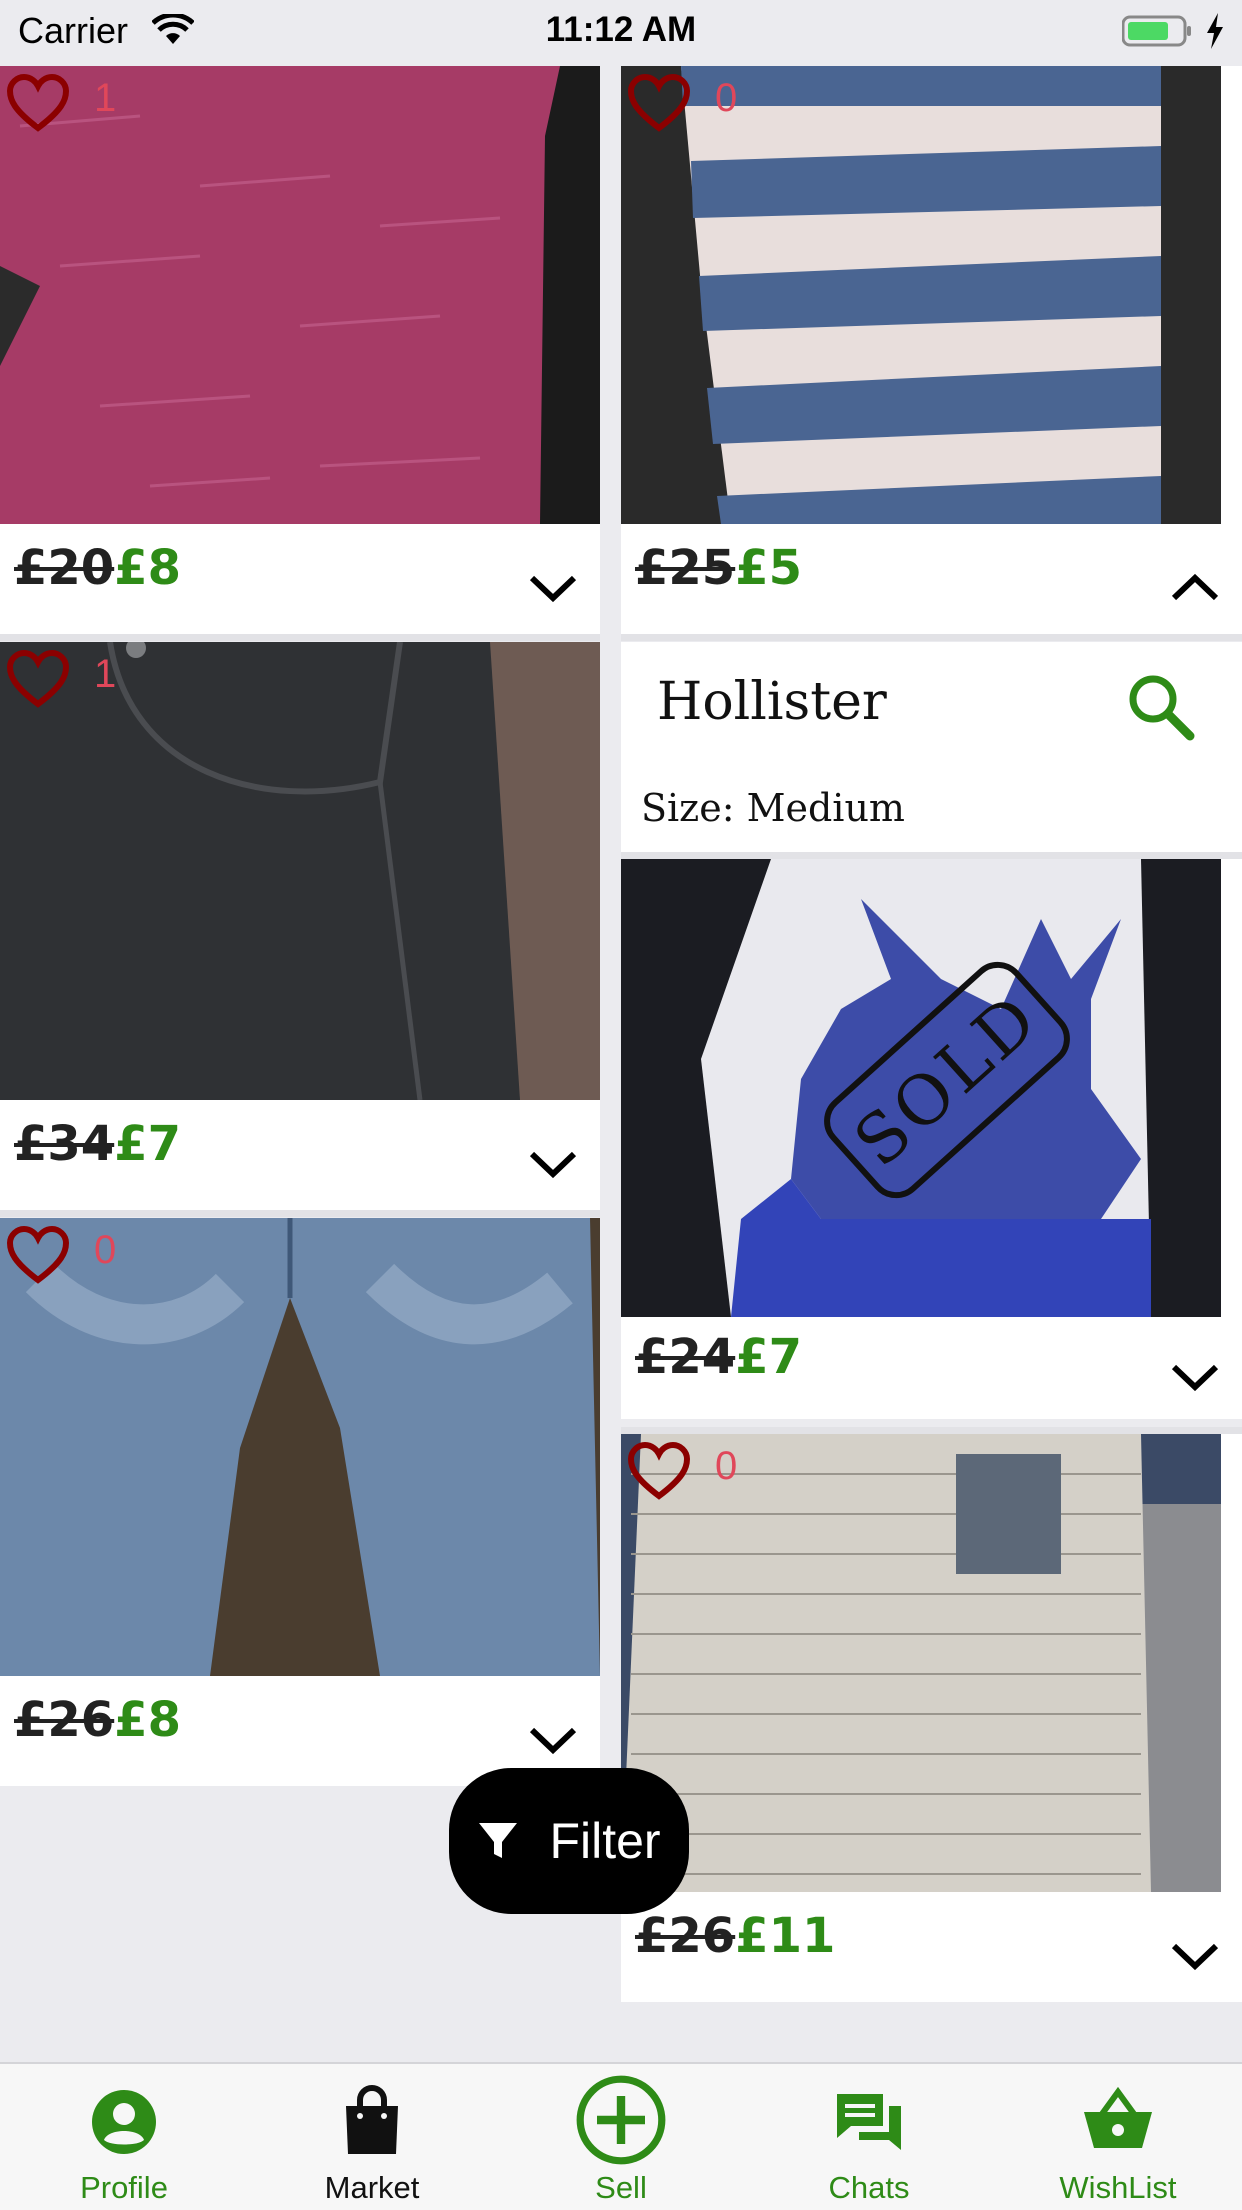 Image resolution: width=1242 pixels, height=2210 pixels. What do you see at coordinates (372, 2187) in the screenshot?
I see `tab-label: Market` at bounding box center [372, 2187].